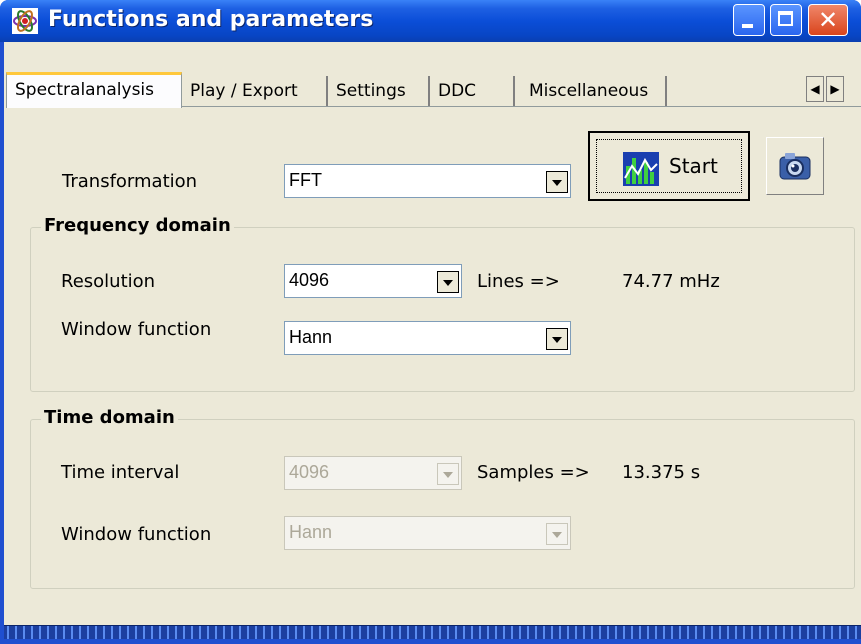 The width and height of the screenshot is (861, 644). I want to click on time-window-function-select: Hann, so click(427, 533).